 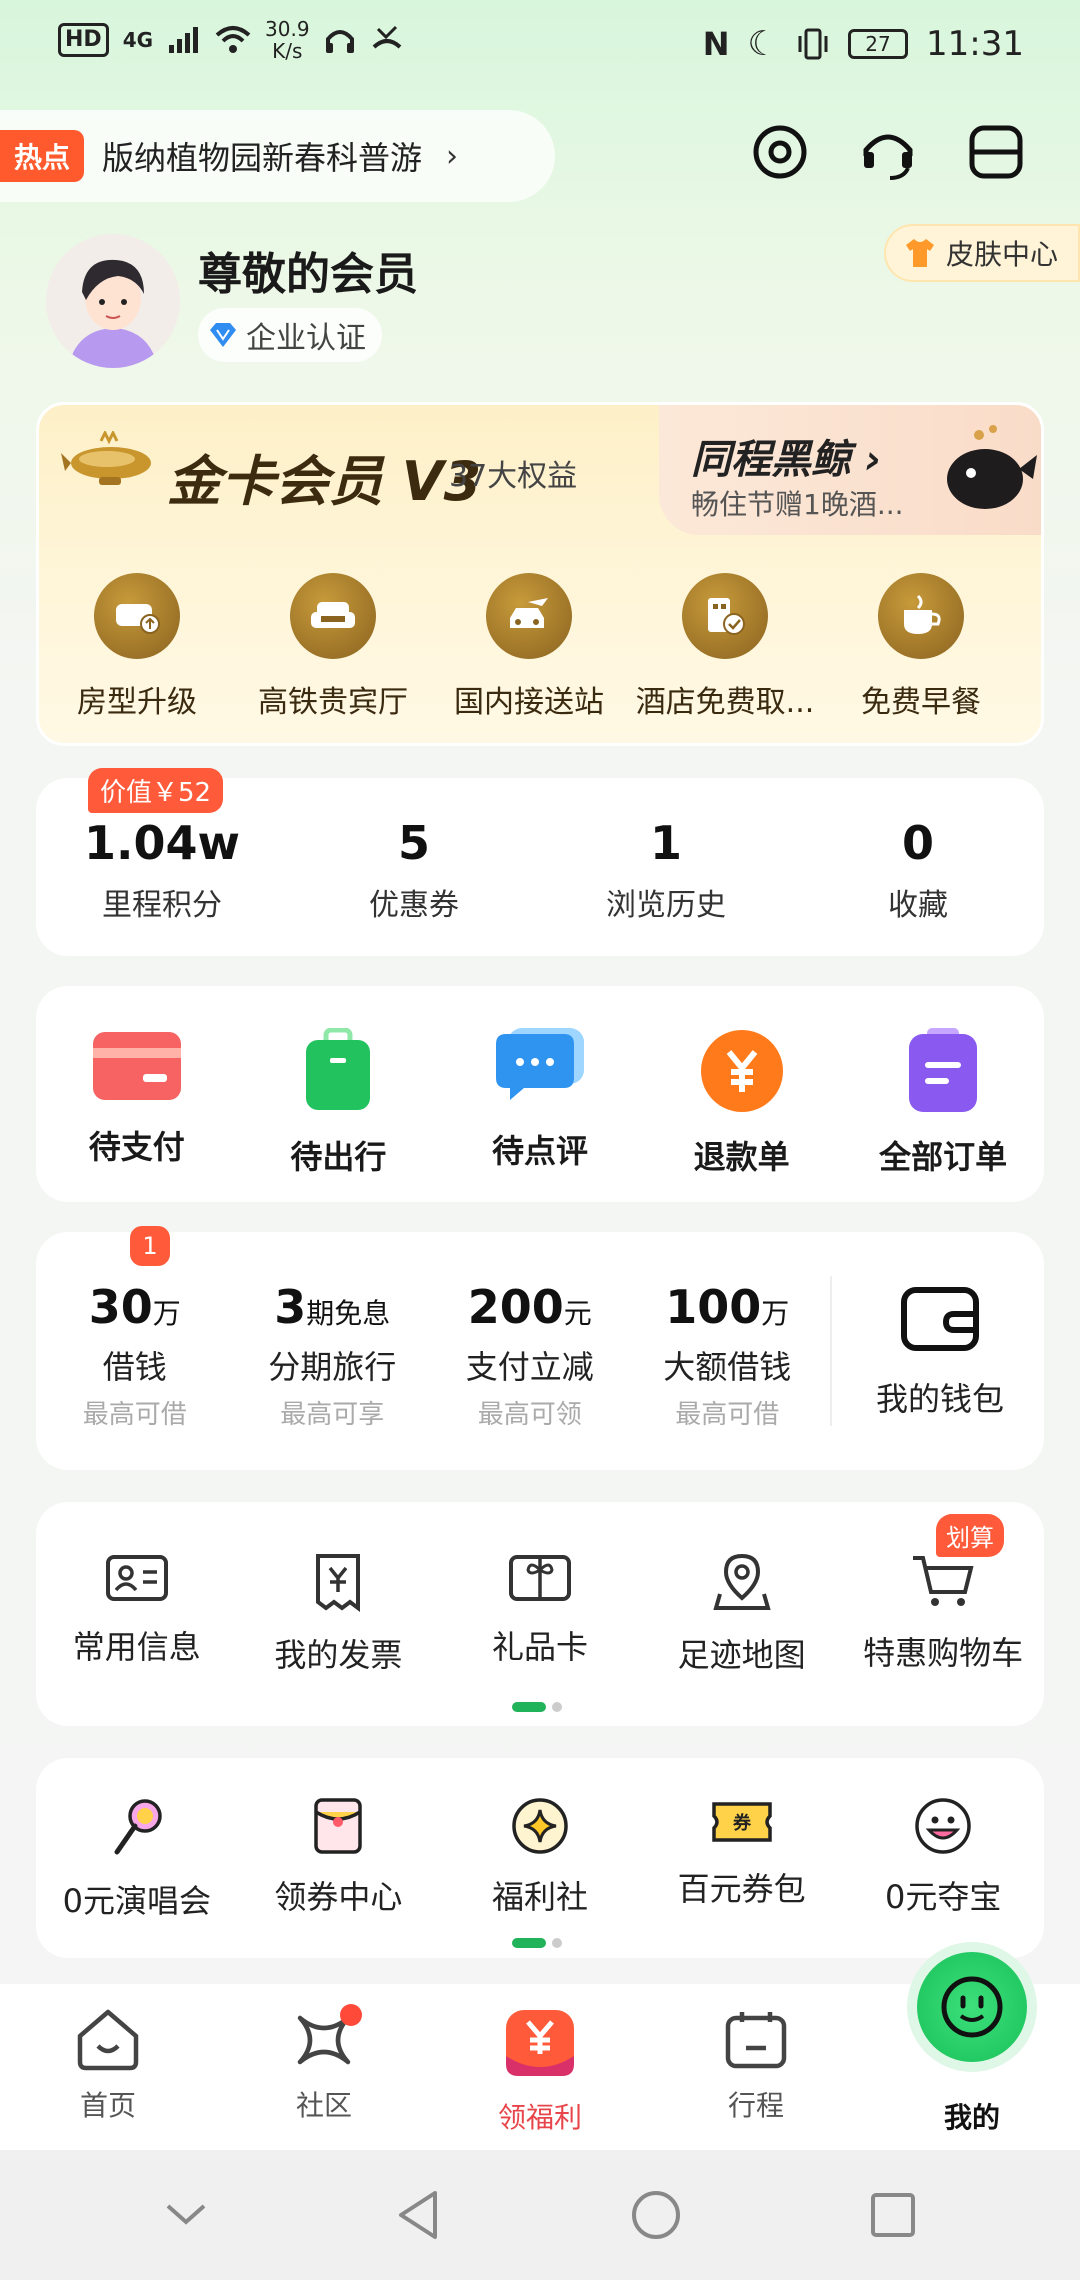 What do you see at coordinates (134, 1415) in the screenshot?
I see `finance-sub: 最高可借` at bounding box center [134, 1415].